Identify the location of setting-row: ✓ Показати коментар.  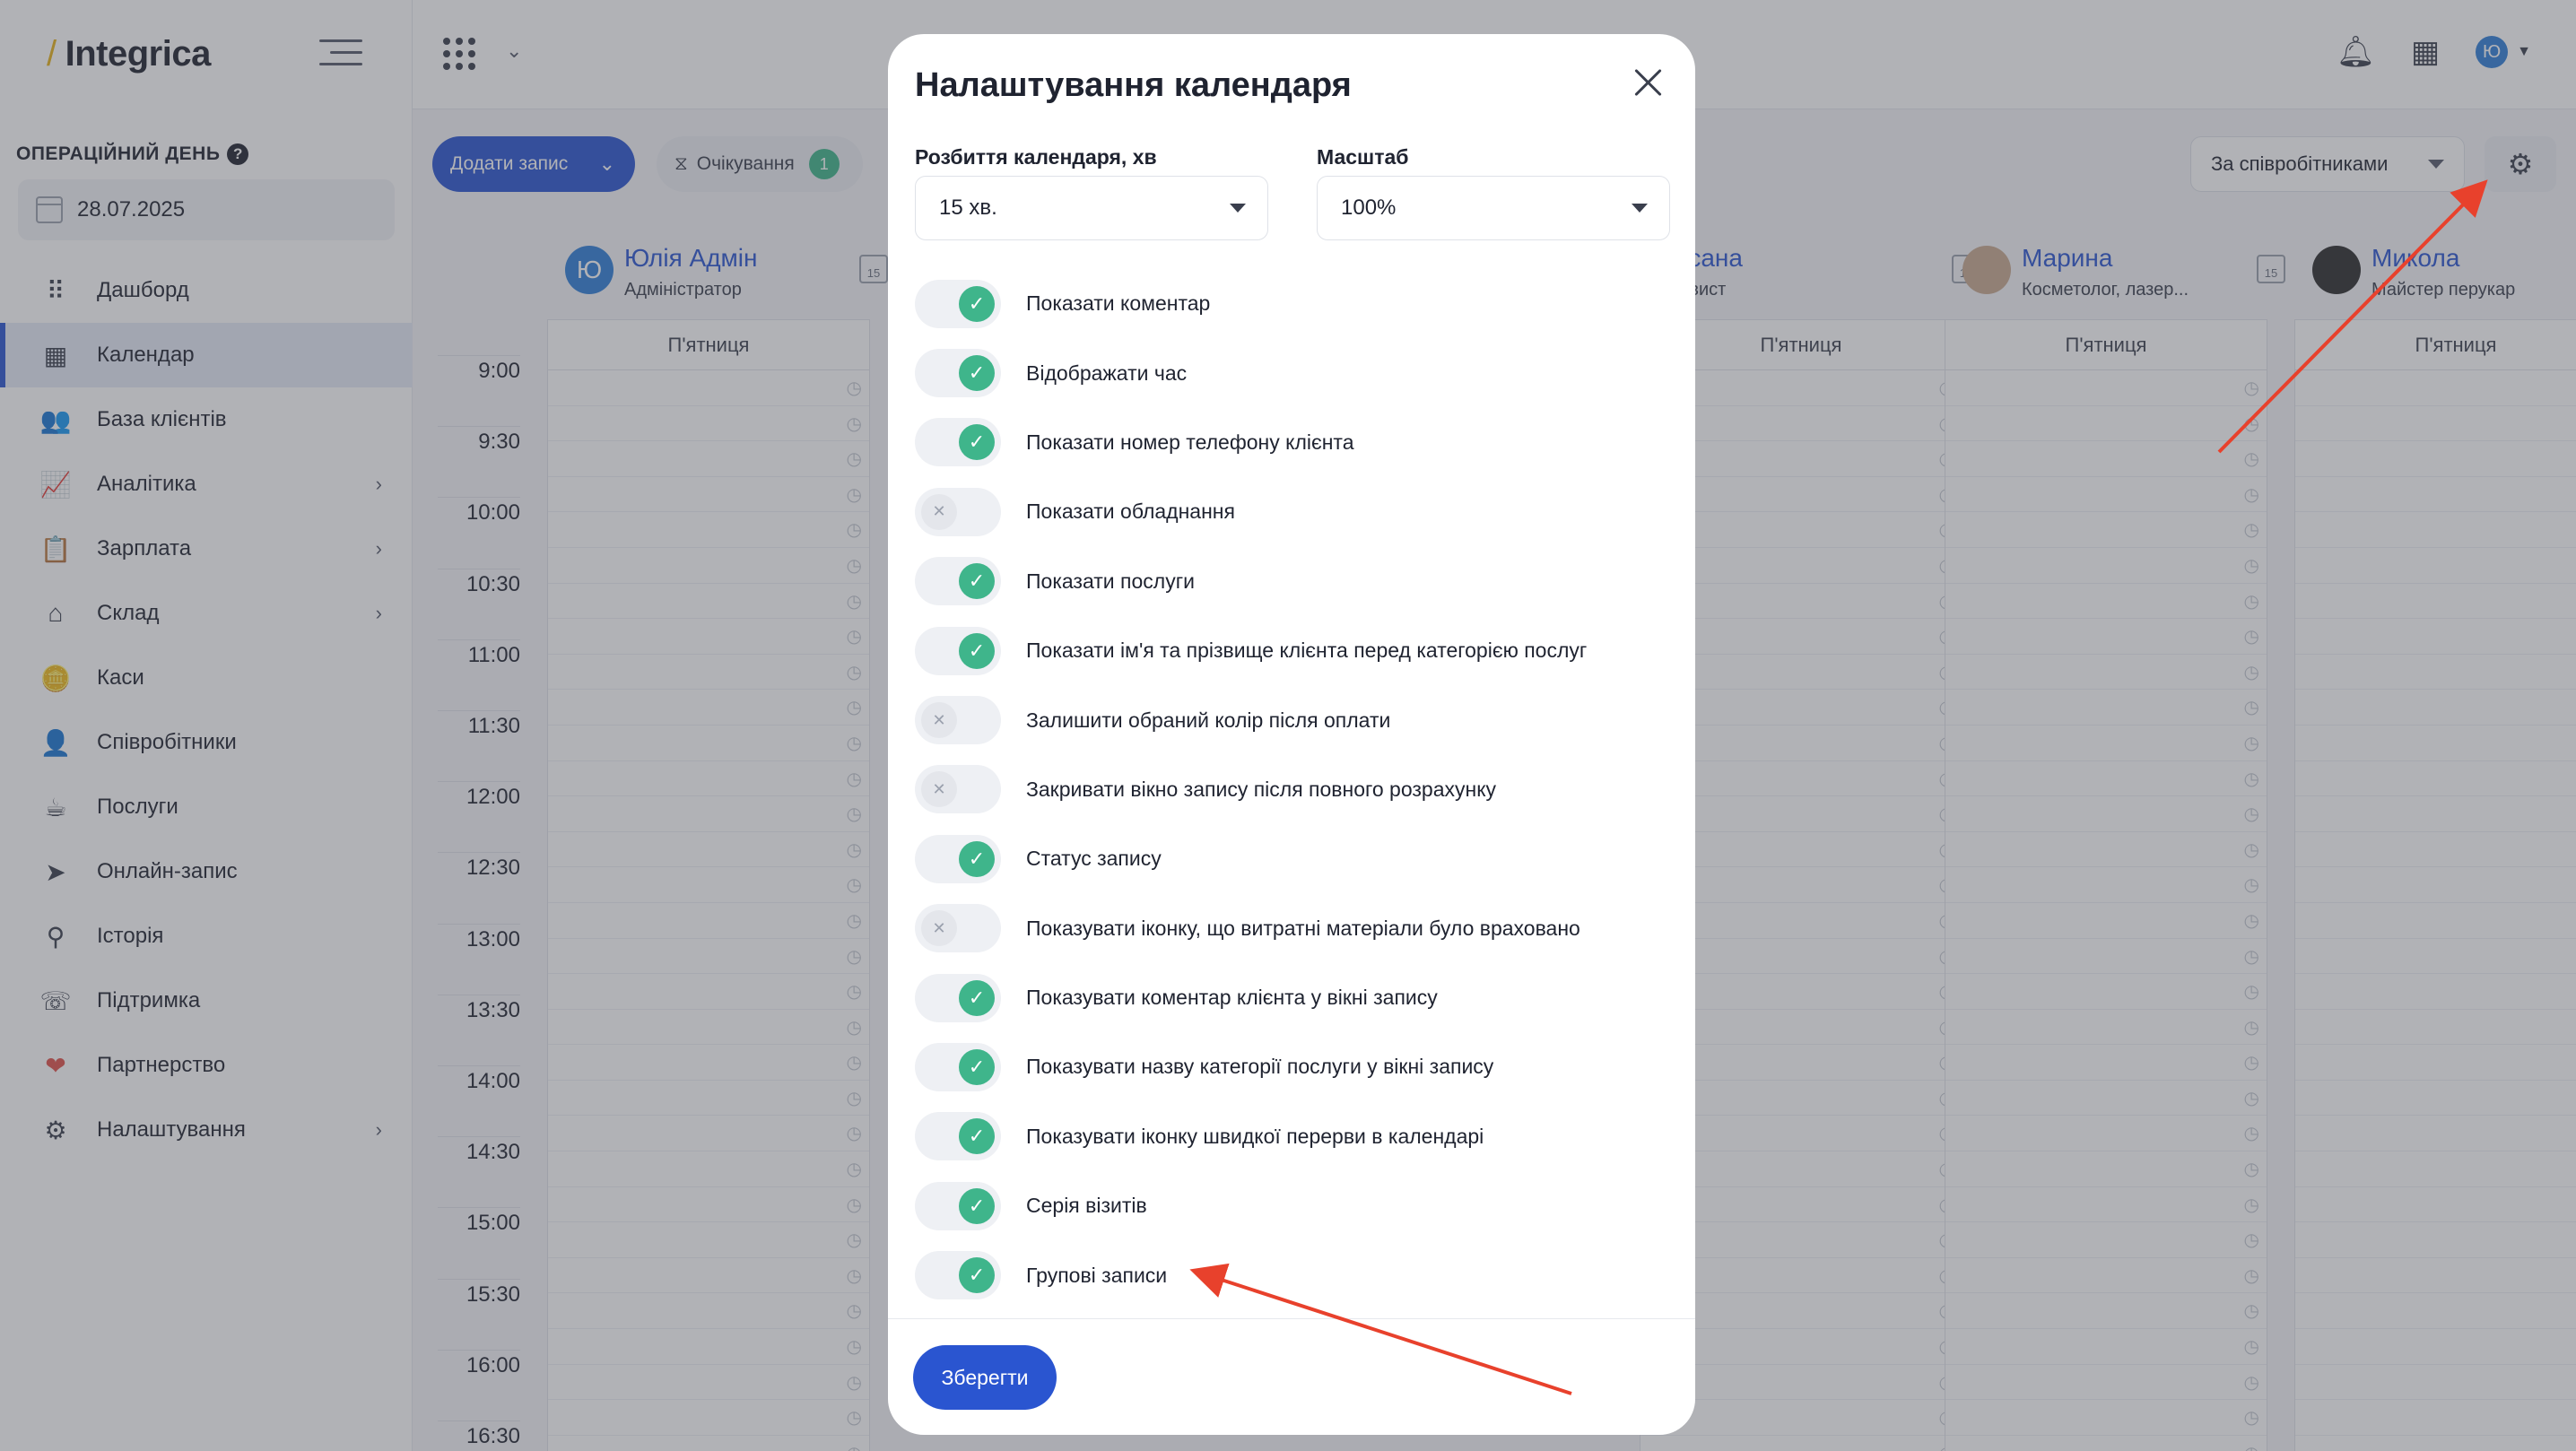
(1291, 304).